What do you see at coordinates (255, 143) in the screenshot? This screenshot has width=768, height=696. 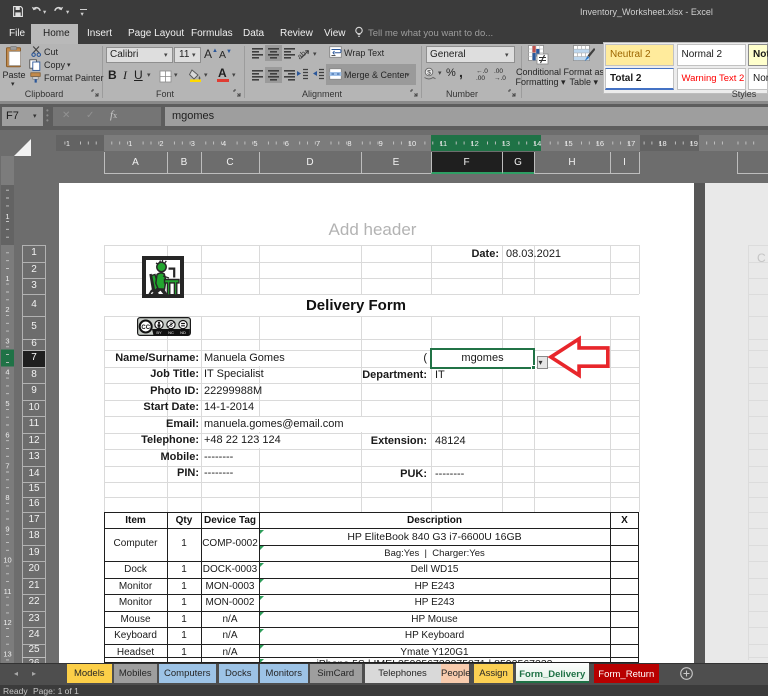 I see `svg-text: 5` at bounding box center [255, 143].